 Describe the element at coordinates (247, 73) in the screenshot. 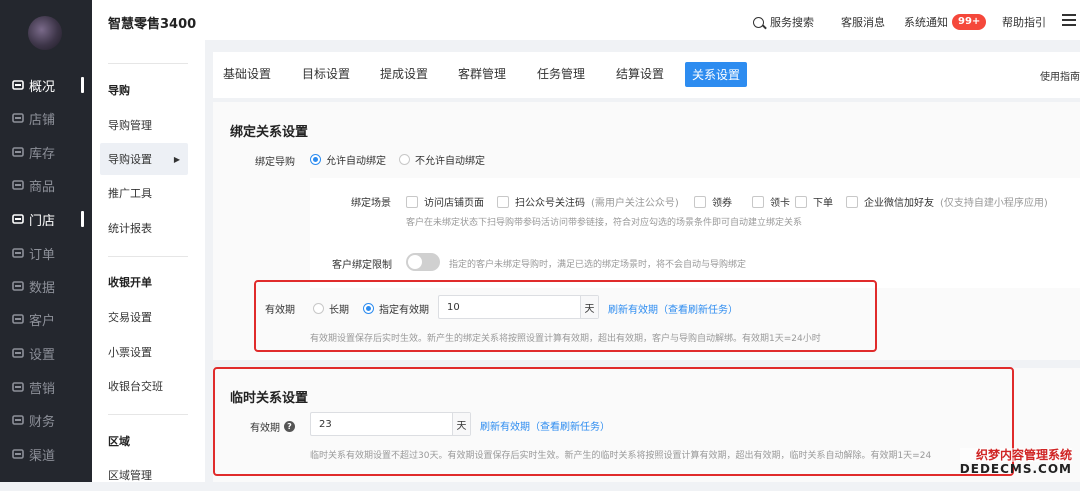

I see `tab-0: 基础设置` at that location.